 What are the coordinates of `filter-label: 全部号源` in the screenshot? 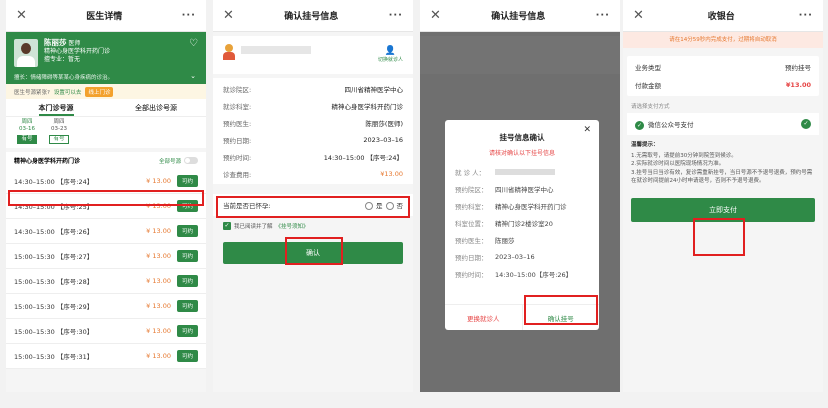 It's located at (169, 161).